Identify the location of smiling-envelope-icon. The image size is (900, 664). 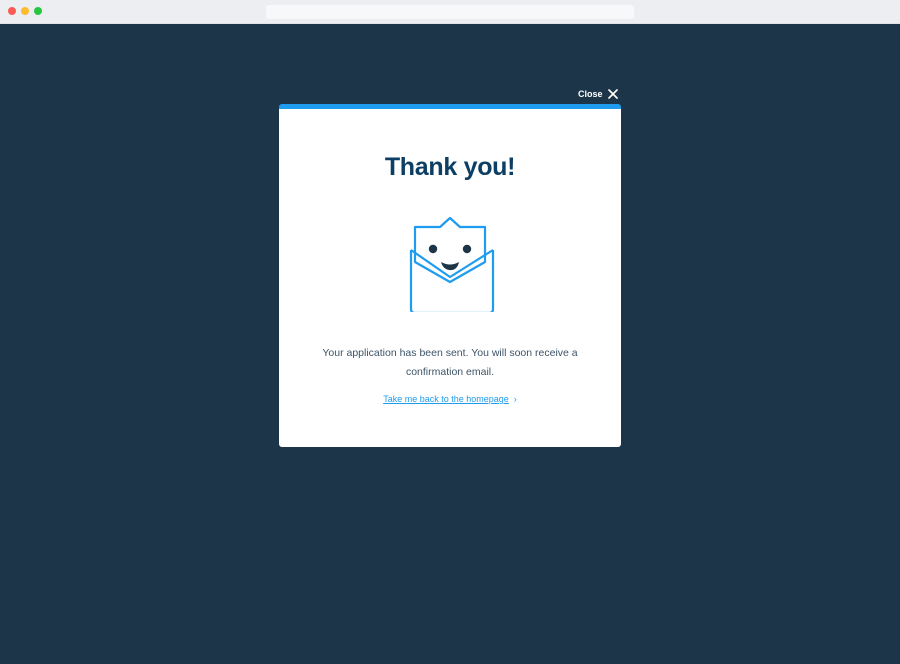
(450, 263).